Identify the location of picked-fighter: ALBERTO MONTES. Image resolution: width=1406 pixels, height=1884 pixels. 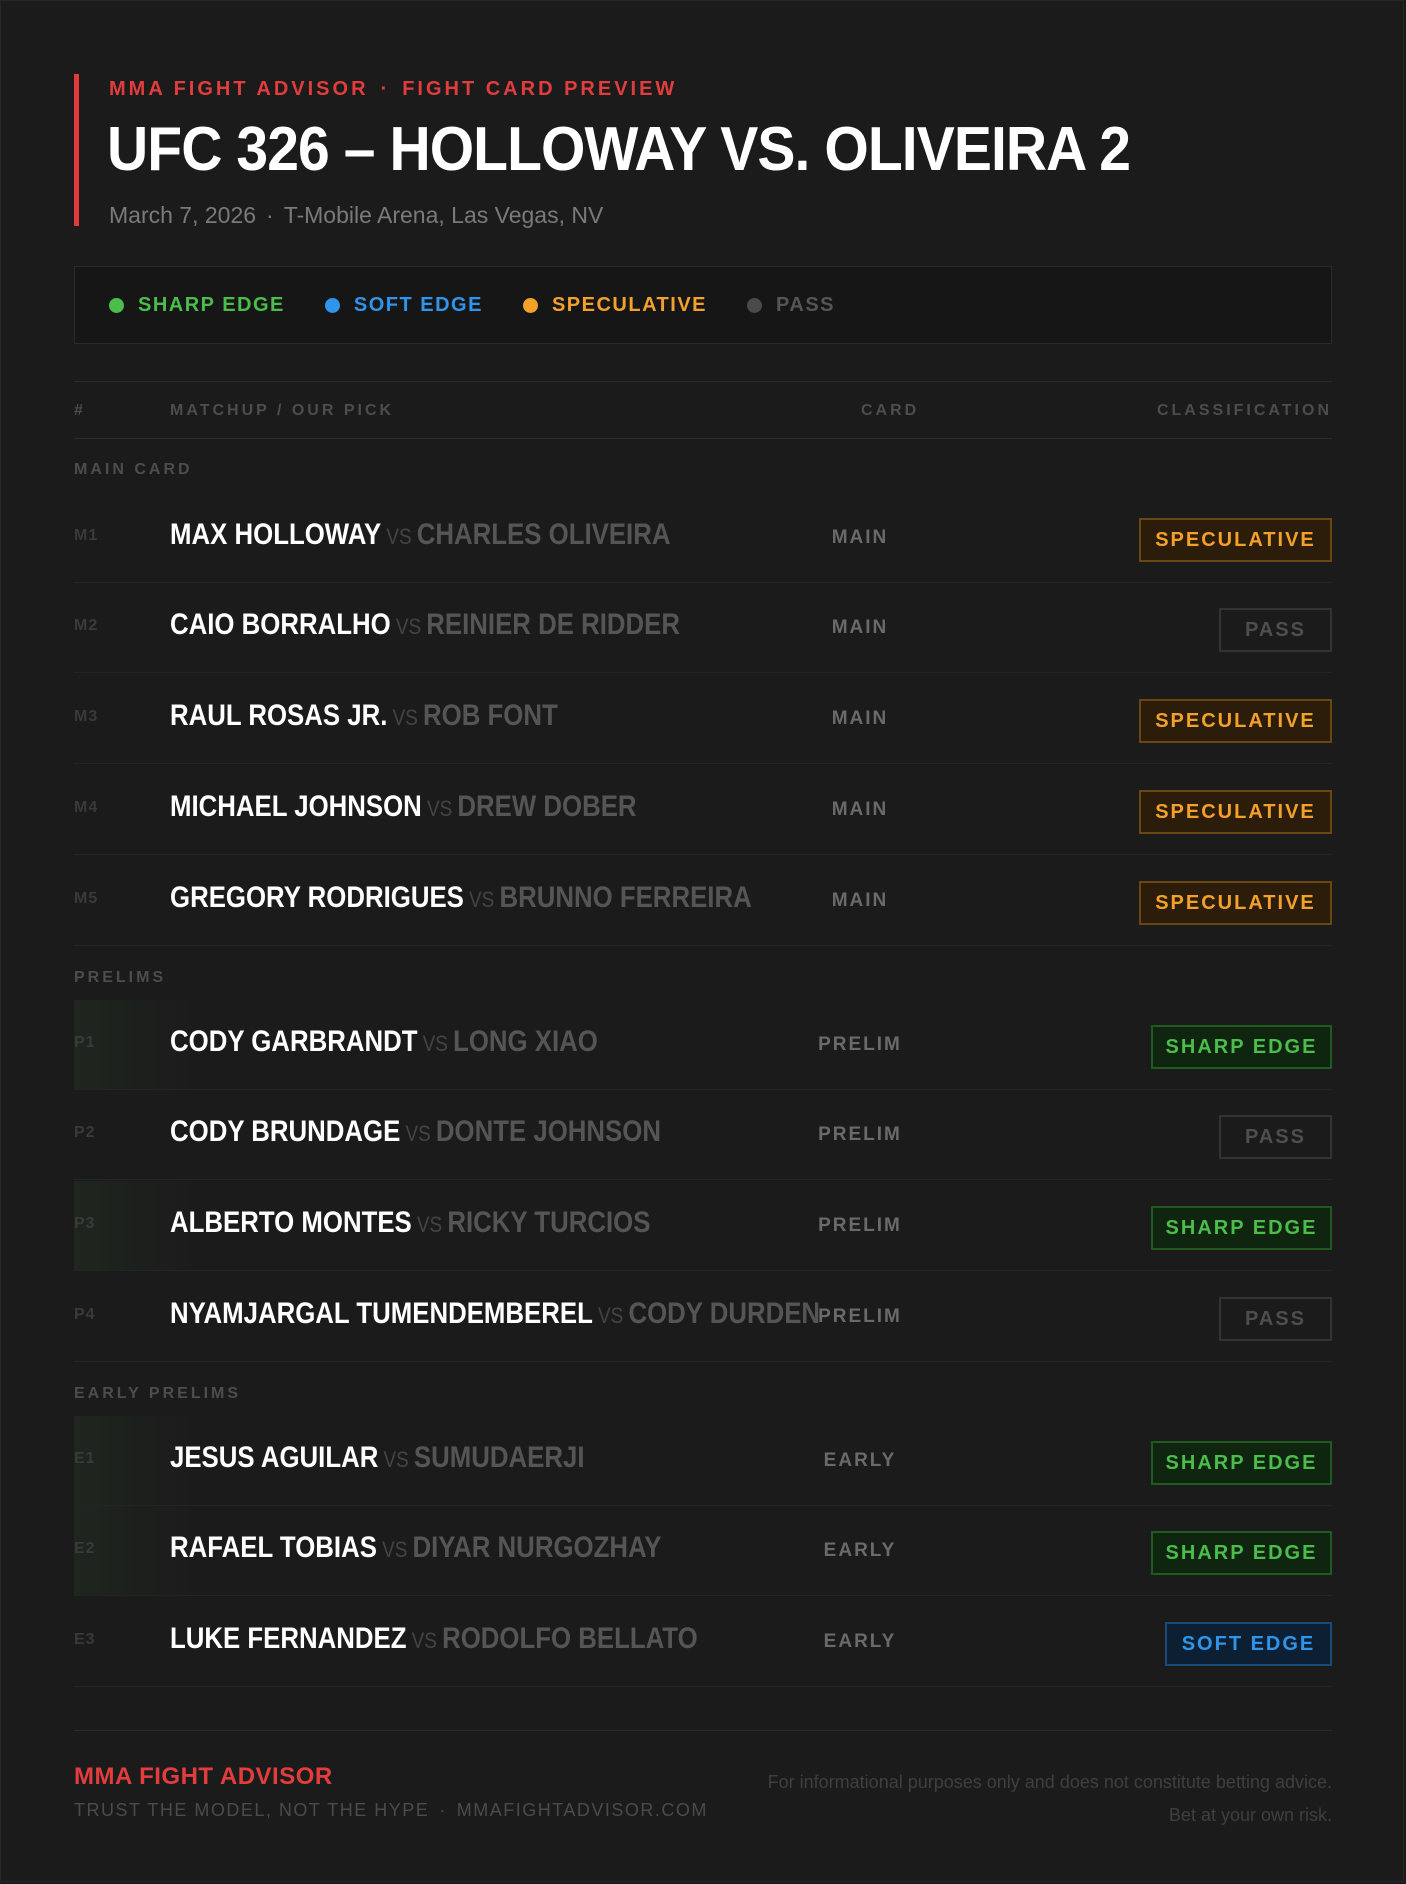
(291, 1222).